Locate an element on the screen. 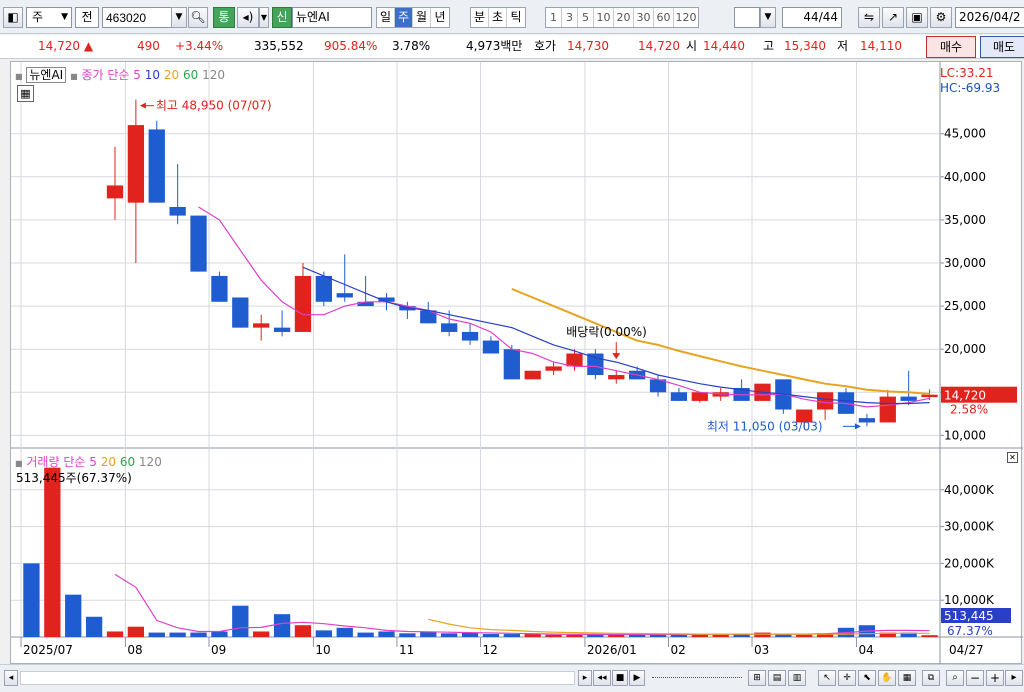 The image size is (1024, 692). tab-tick: 틱 is located at coordinates (516, 17).